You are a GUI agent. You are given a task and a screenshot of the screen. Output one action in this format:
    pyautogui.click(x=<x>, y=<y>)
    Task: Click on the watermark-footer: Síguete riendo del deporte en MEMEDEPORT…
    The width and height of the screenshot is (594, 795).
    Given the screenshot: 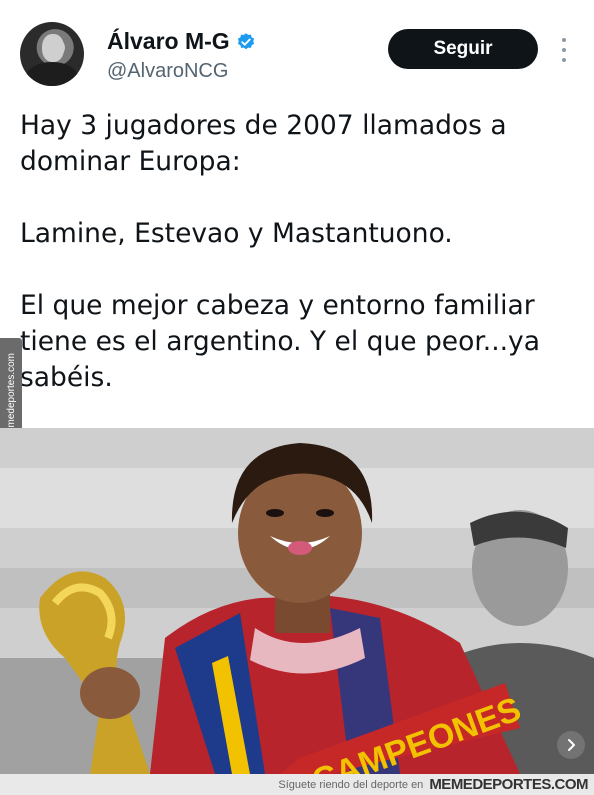 What is the action you would take?
    pyautogui.click(x=297, y=784)
    